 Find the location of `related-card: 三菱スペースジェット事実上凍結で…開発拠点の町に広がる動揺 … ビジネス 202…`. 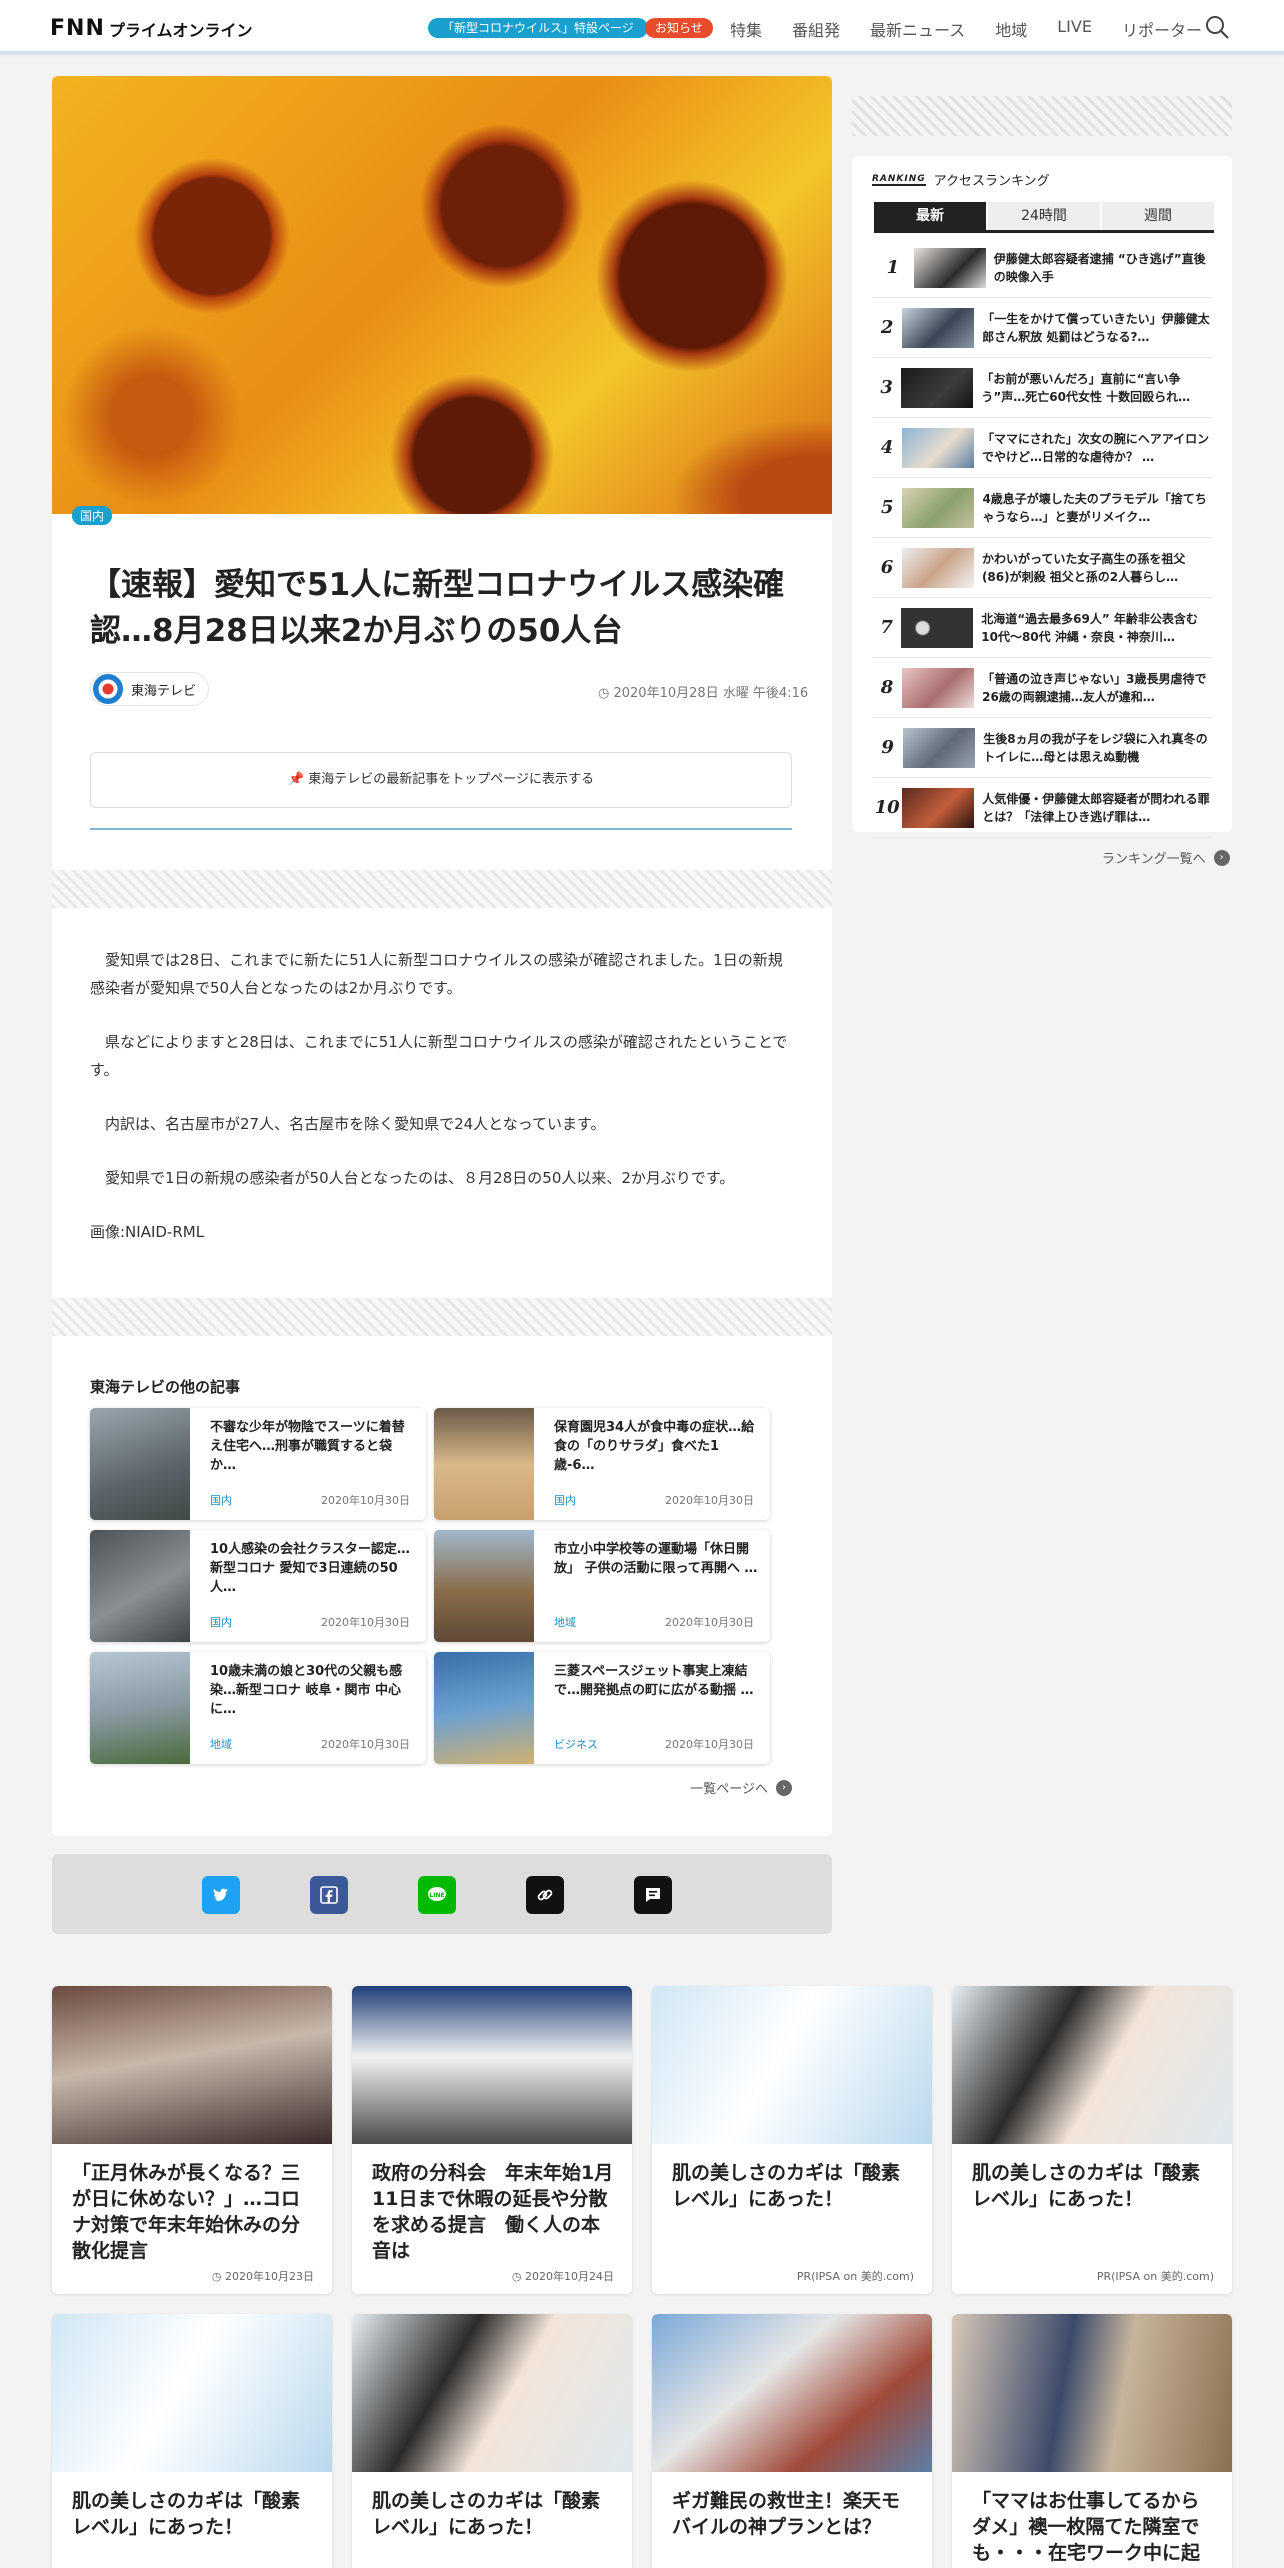

related-card: 三菱スペースジェット事実上凍結で…開発拠点の町に広がる動揺 … ビジネス 202… is located at coordinates (602, 1708).